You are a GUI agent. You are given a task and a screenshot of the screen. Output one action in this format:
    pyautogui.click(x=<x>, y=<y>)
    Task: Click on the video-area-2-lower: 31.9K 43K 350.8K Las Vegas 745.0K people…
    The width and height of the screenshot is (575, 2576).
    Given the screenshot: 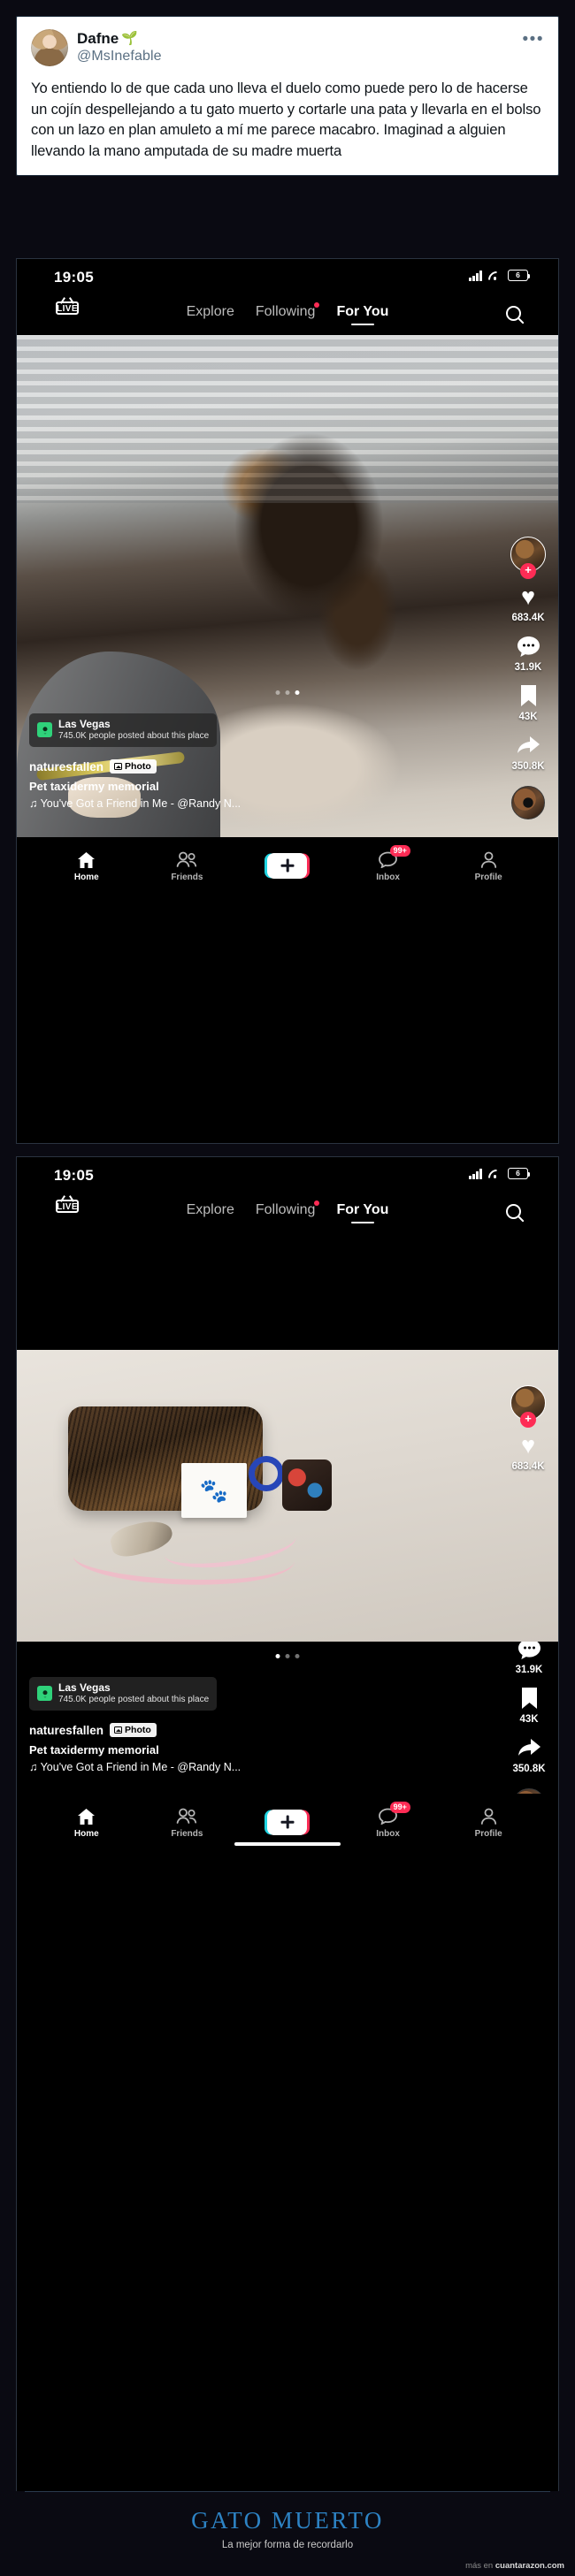 What is the action you would take?
    pyautogui.click(x=287, y=1718)
    